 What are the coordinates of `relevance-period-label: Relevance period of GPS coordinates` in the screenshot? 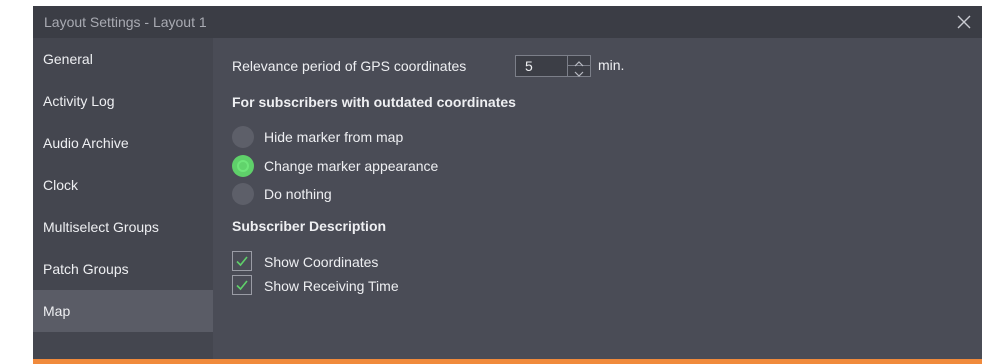 It's located at (349, 66).